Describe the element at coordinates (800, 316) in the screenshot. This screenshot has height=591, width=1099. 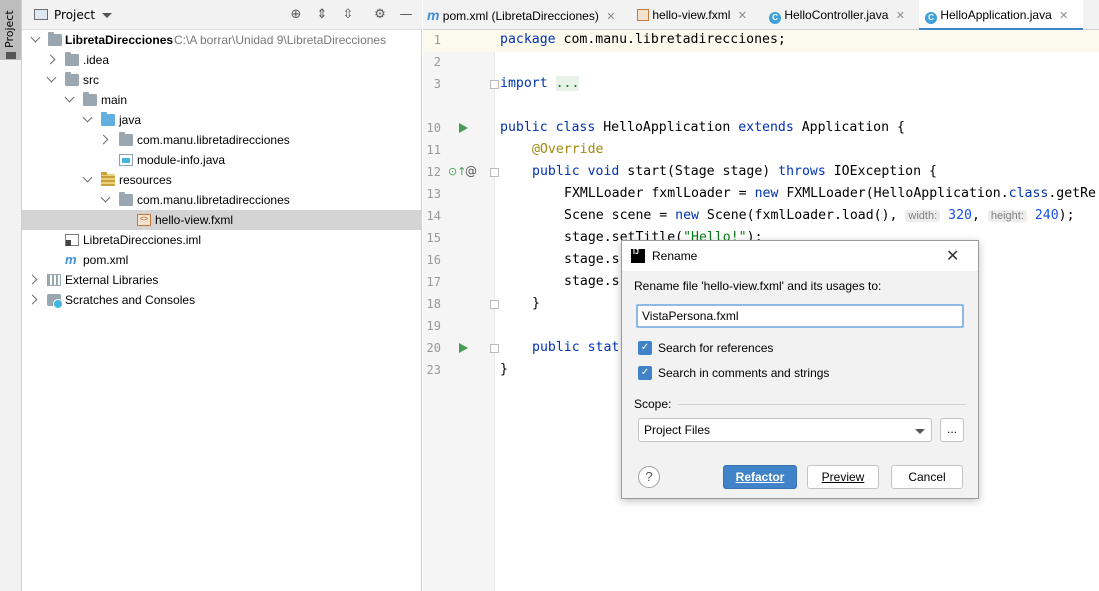
I see `new-name-input: VistaPersona.fxml` at that location.